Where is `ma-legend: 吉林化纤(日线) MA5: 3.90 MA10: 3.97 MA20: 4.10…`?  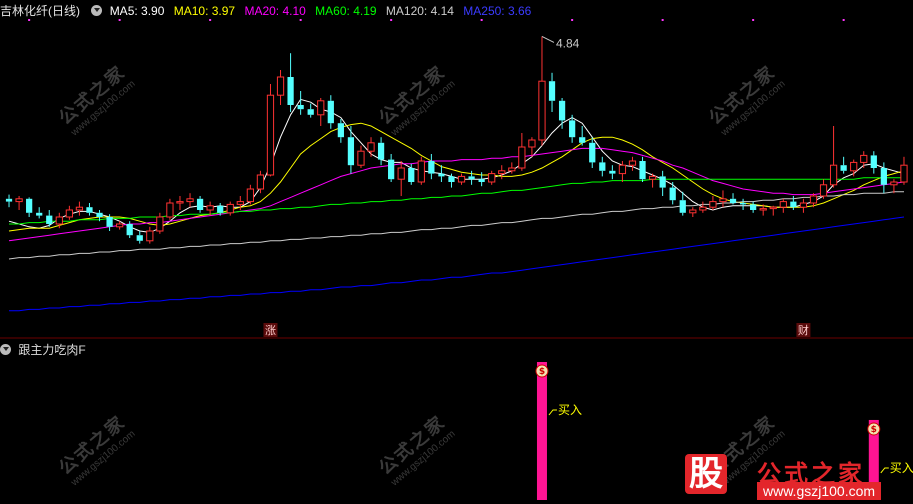
ma-legend: 吉林化纤(日线) MA5: 3.90 MA10: 3.97 MA20: 4.10… is located at coordinates (268, 11).